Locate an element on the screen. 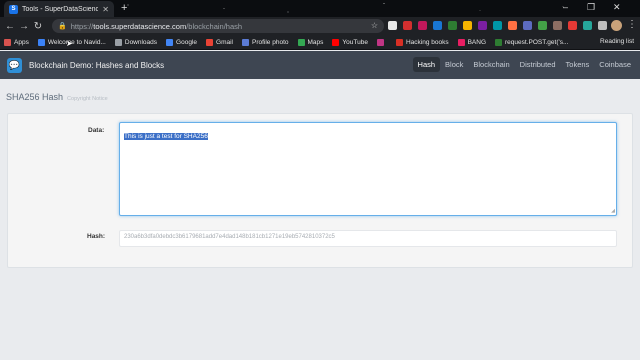  bookmark-item: Hacking books is located at coordinates (422, 42).